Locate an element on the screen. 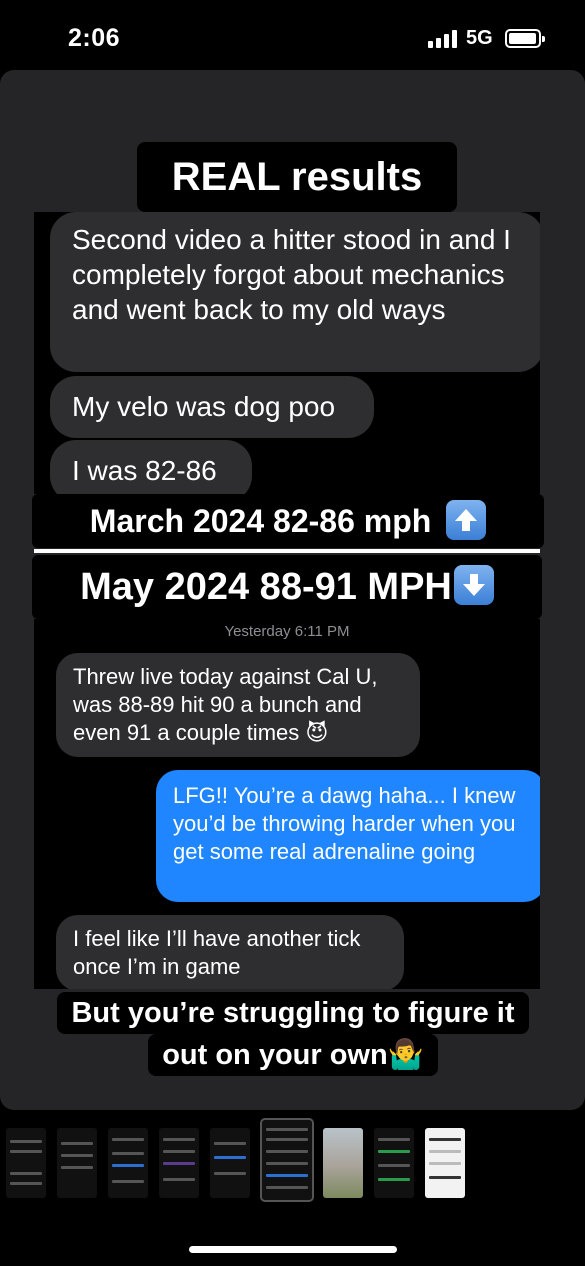 The height and width of the screenshot is (1266, 585). up-arrow-emoji-icon is located at coordinates (466, 519).